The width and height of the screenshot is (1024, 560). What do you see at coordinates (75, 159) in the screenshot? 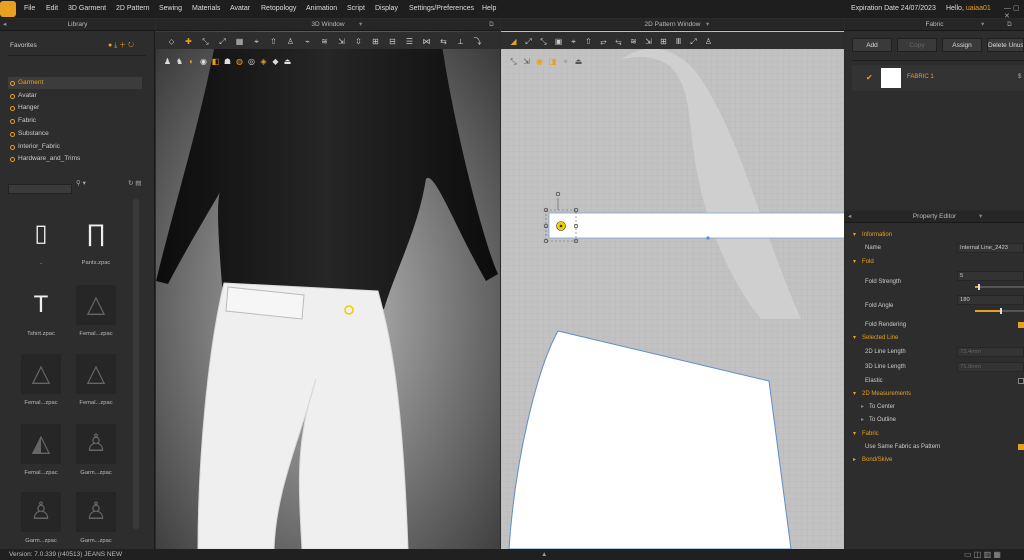
I see `favorite-item: Hardware_and_Trims` at bounding box center [75, 159].